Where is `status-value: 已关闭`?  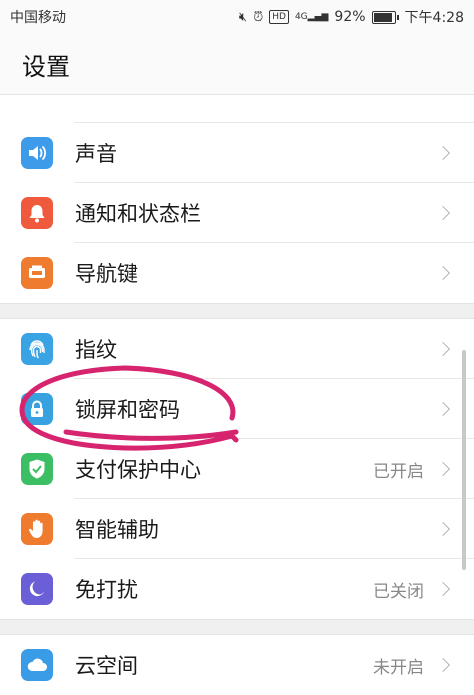 status-value: 已关闭 is located at coordinates (398, 591).